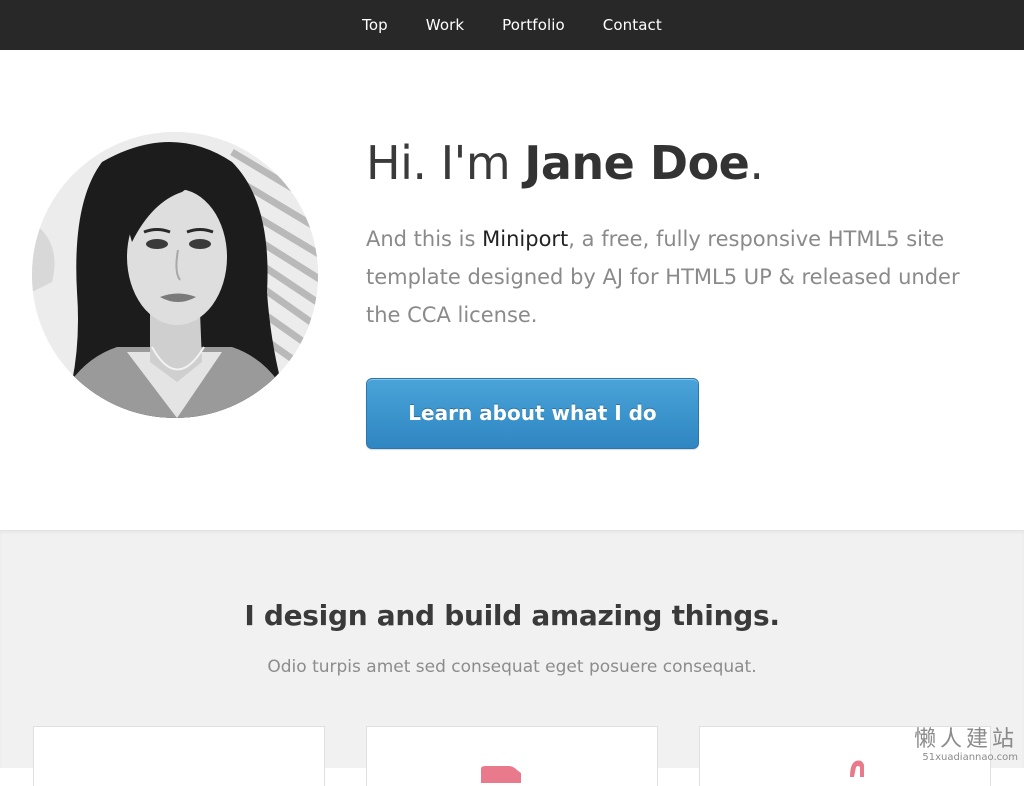 This screenshot has height=786, width=1024. I want to click on hero-text-before: And this is, so click(424, 239).